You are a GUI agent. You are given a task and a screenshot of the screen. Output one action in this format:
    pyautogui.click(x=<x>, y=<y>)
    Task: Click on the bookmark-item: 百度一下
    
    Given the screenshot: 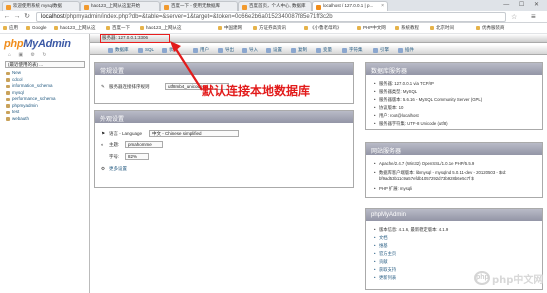 What is the action you would take?
    pyautogui.click(x=118, y=28)
    